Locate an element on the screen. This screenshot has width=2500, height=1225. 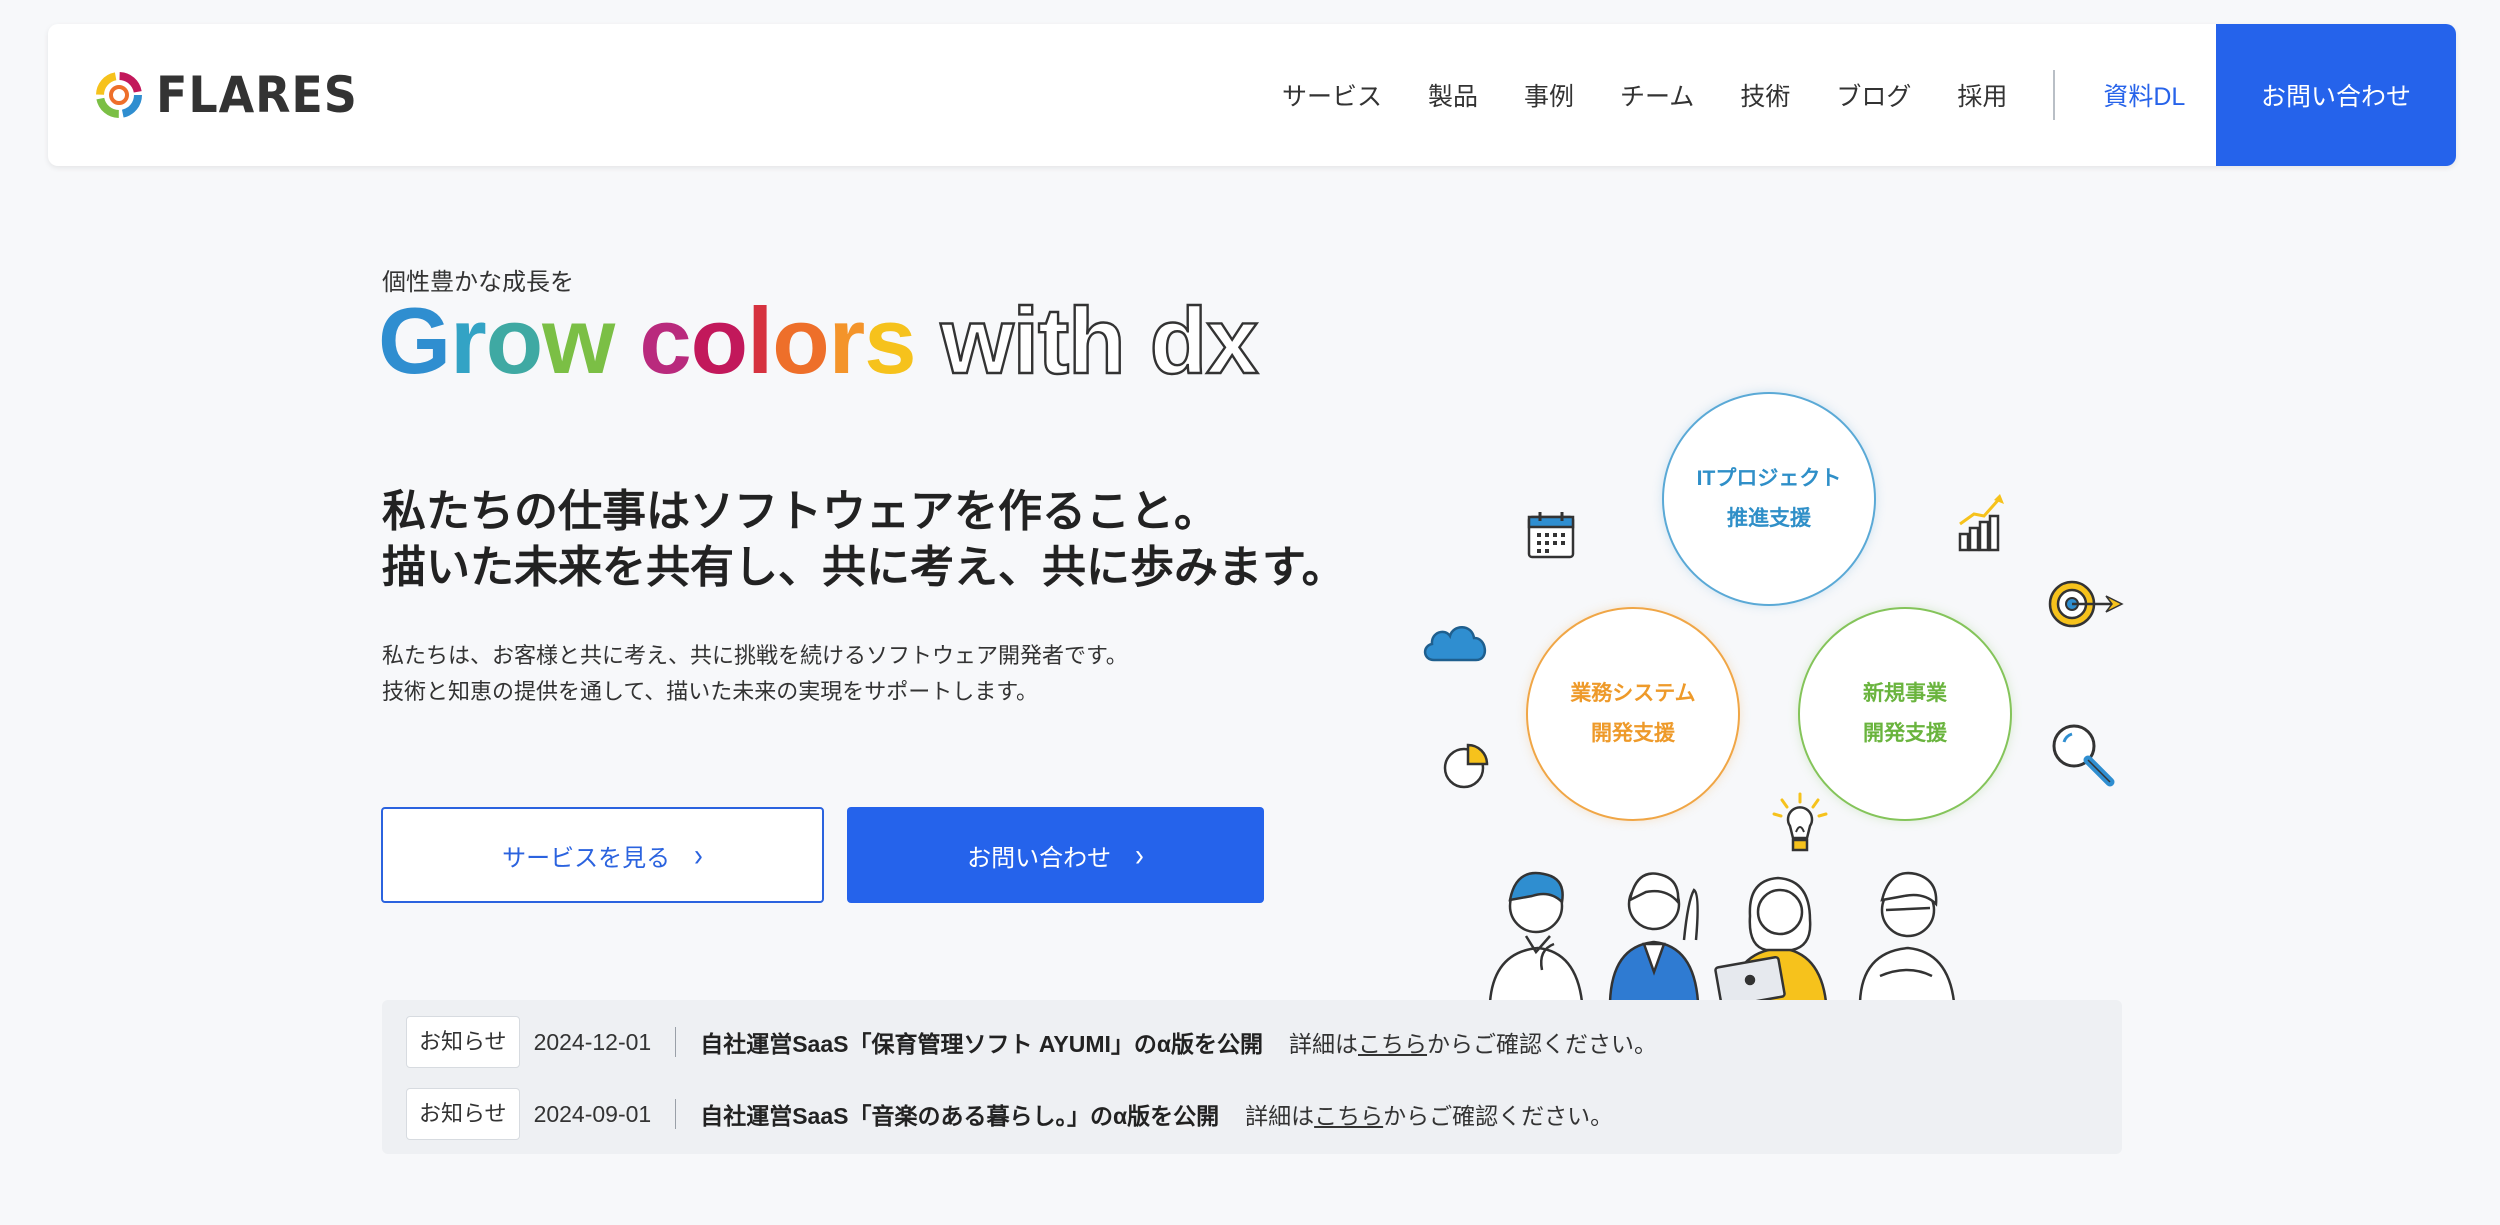
circle-business-system: 業務システム 開発支援 is located at coordinates (1633, 714).